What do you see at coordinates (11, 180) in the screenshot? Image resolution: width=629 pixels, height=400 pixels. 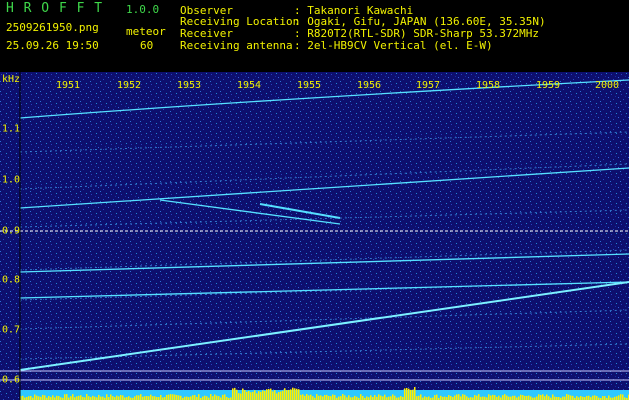 I see `y-tick-1-0: 1.0` at bounding box center [11, 180].